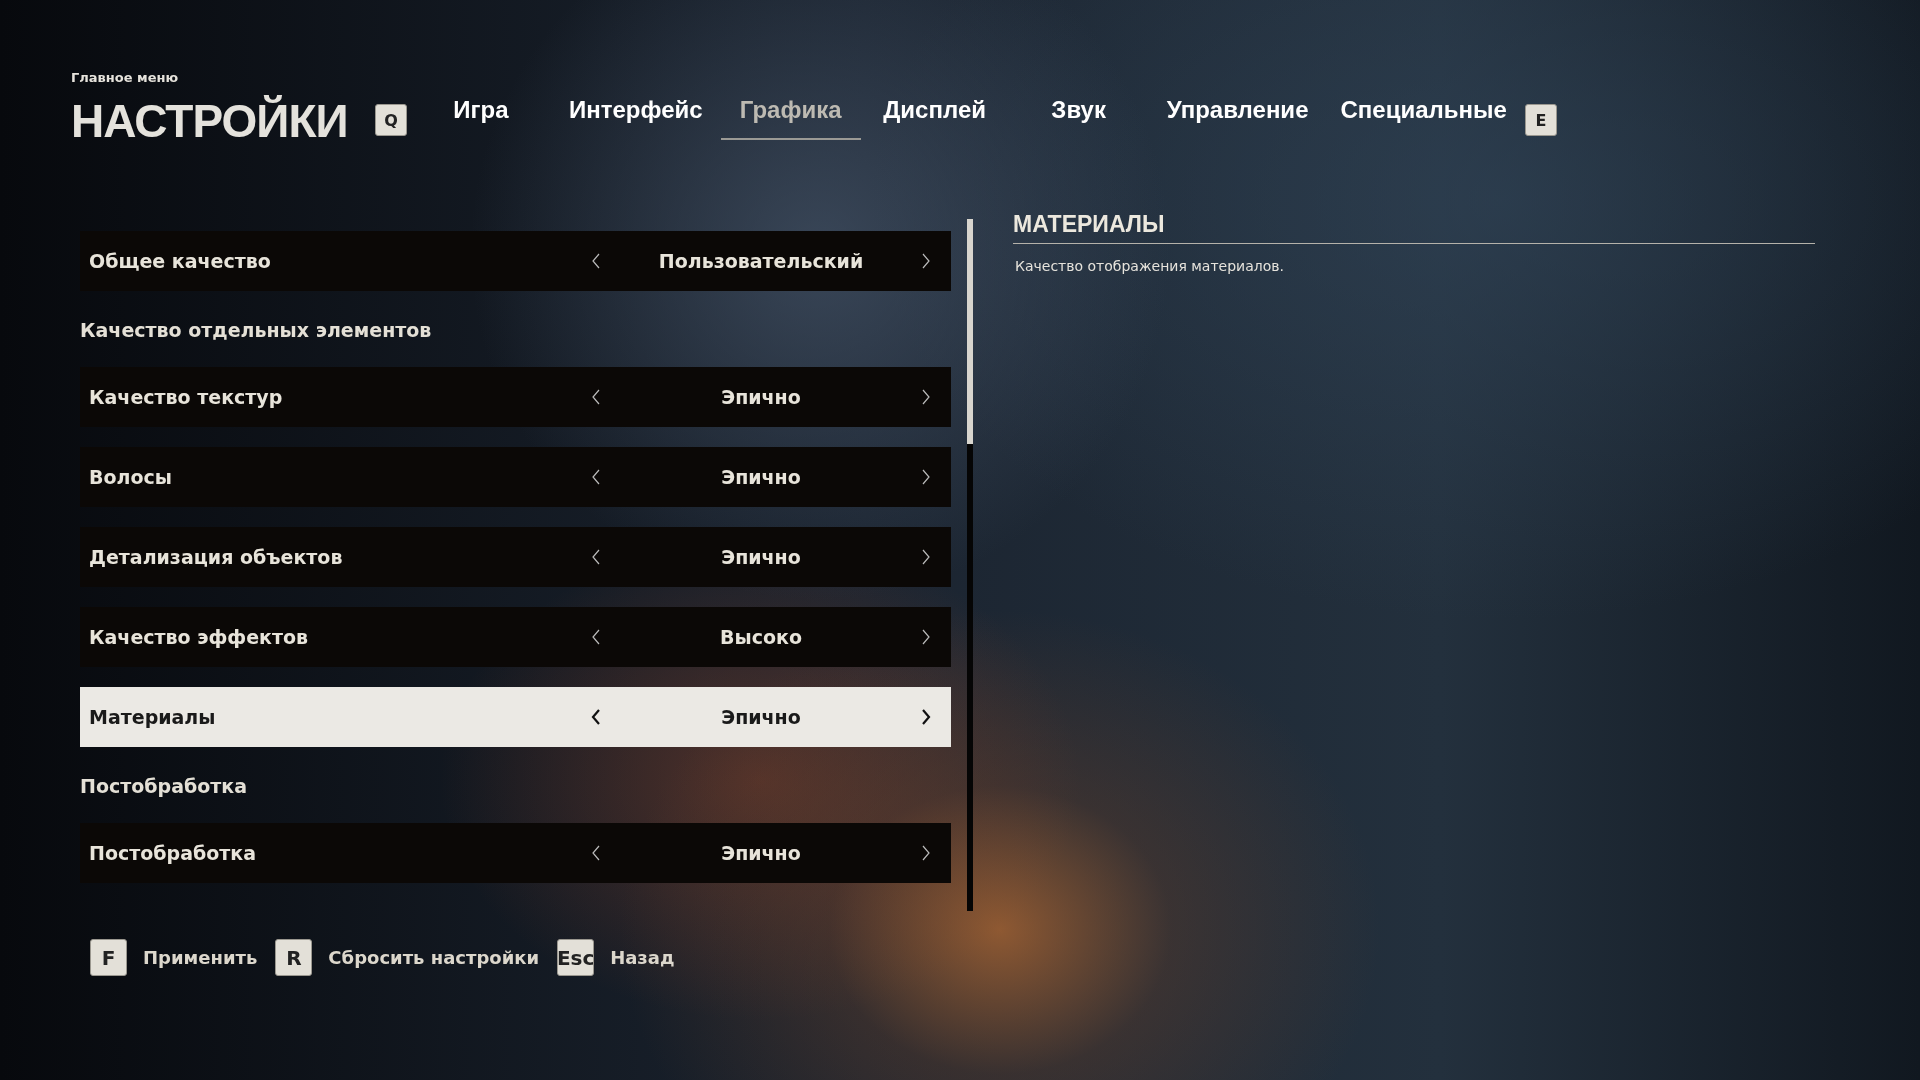 The width and height of the screenshot is (1920, 1080). Describe the element at coordinates (515, 397) in the screenshot. I see `setting-row: Качество текстур Эпично` at that location.